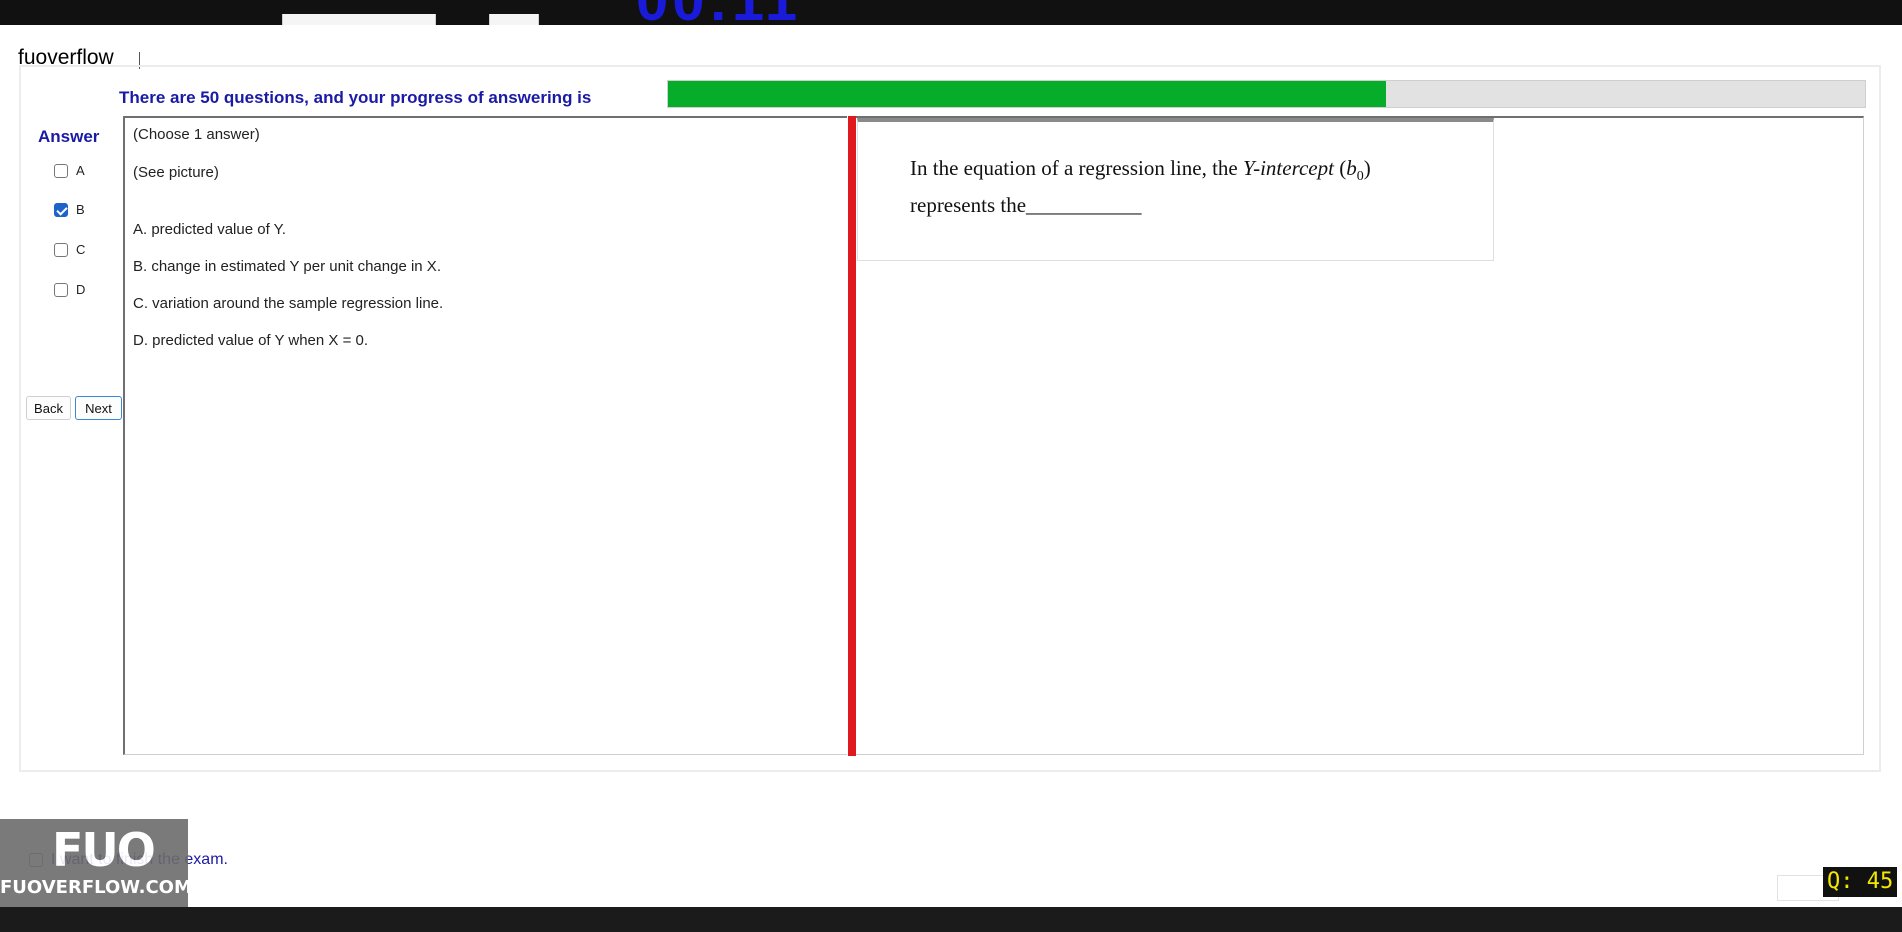  Describe the element at coordinates (104, 850) in the screenshot. I see `logo-mark: FUO` at that location.